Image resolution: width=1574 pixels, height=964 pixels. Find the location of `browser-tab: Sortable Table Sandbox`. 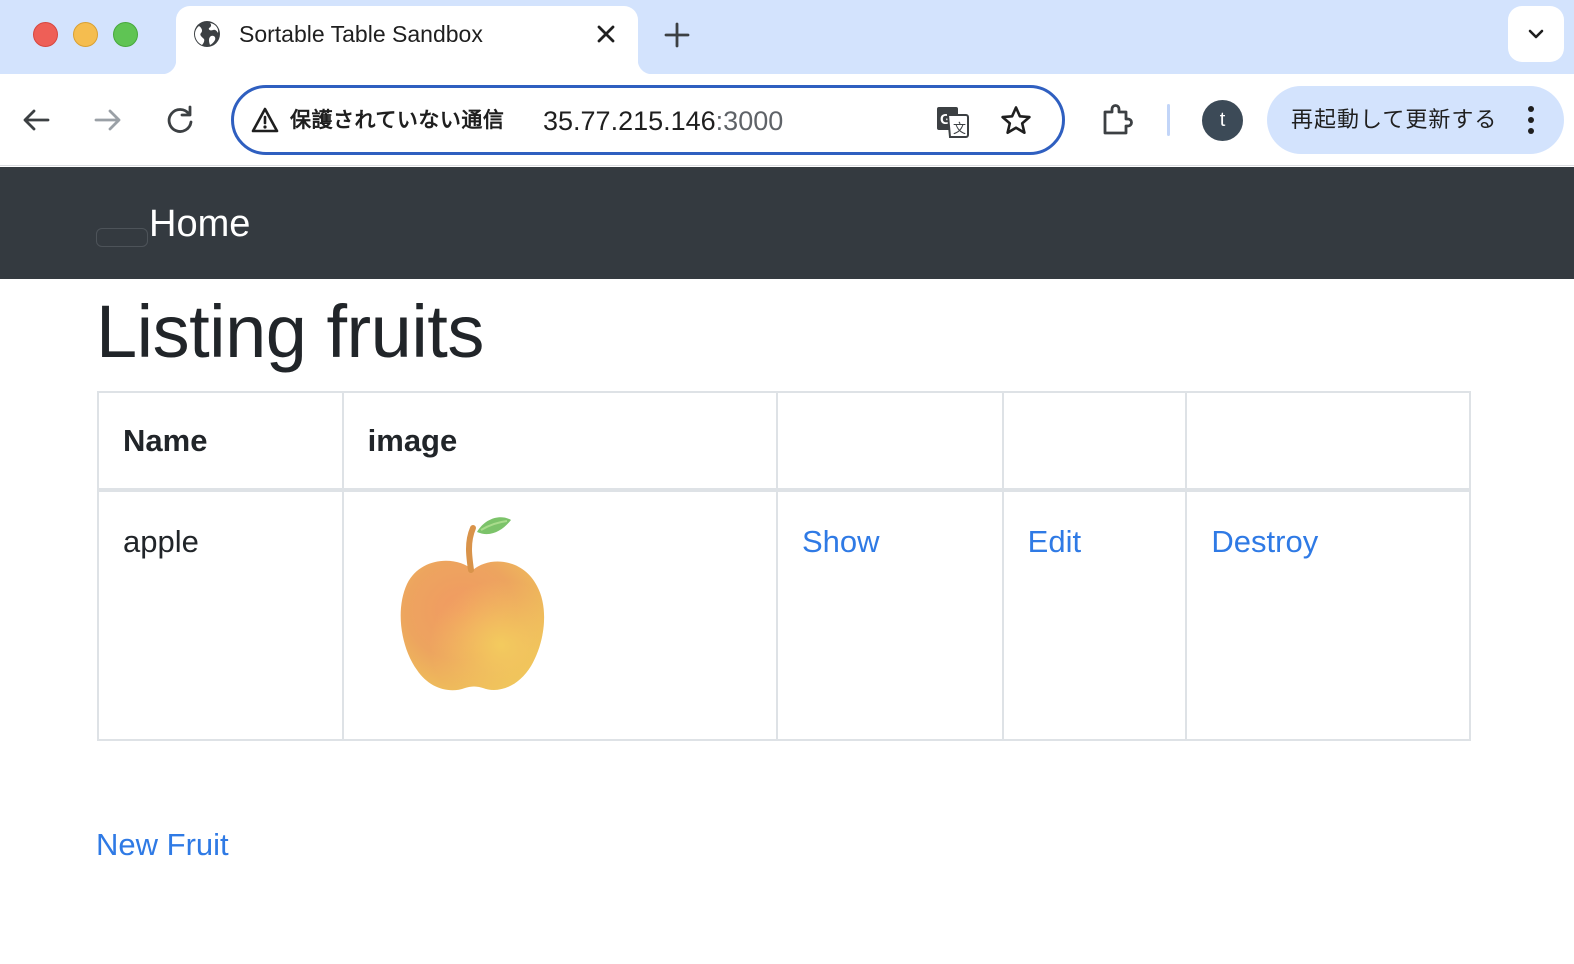

browser-tab: Sortable Table Sandbox is located at coordinates (407, 40).